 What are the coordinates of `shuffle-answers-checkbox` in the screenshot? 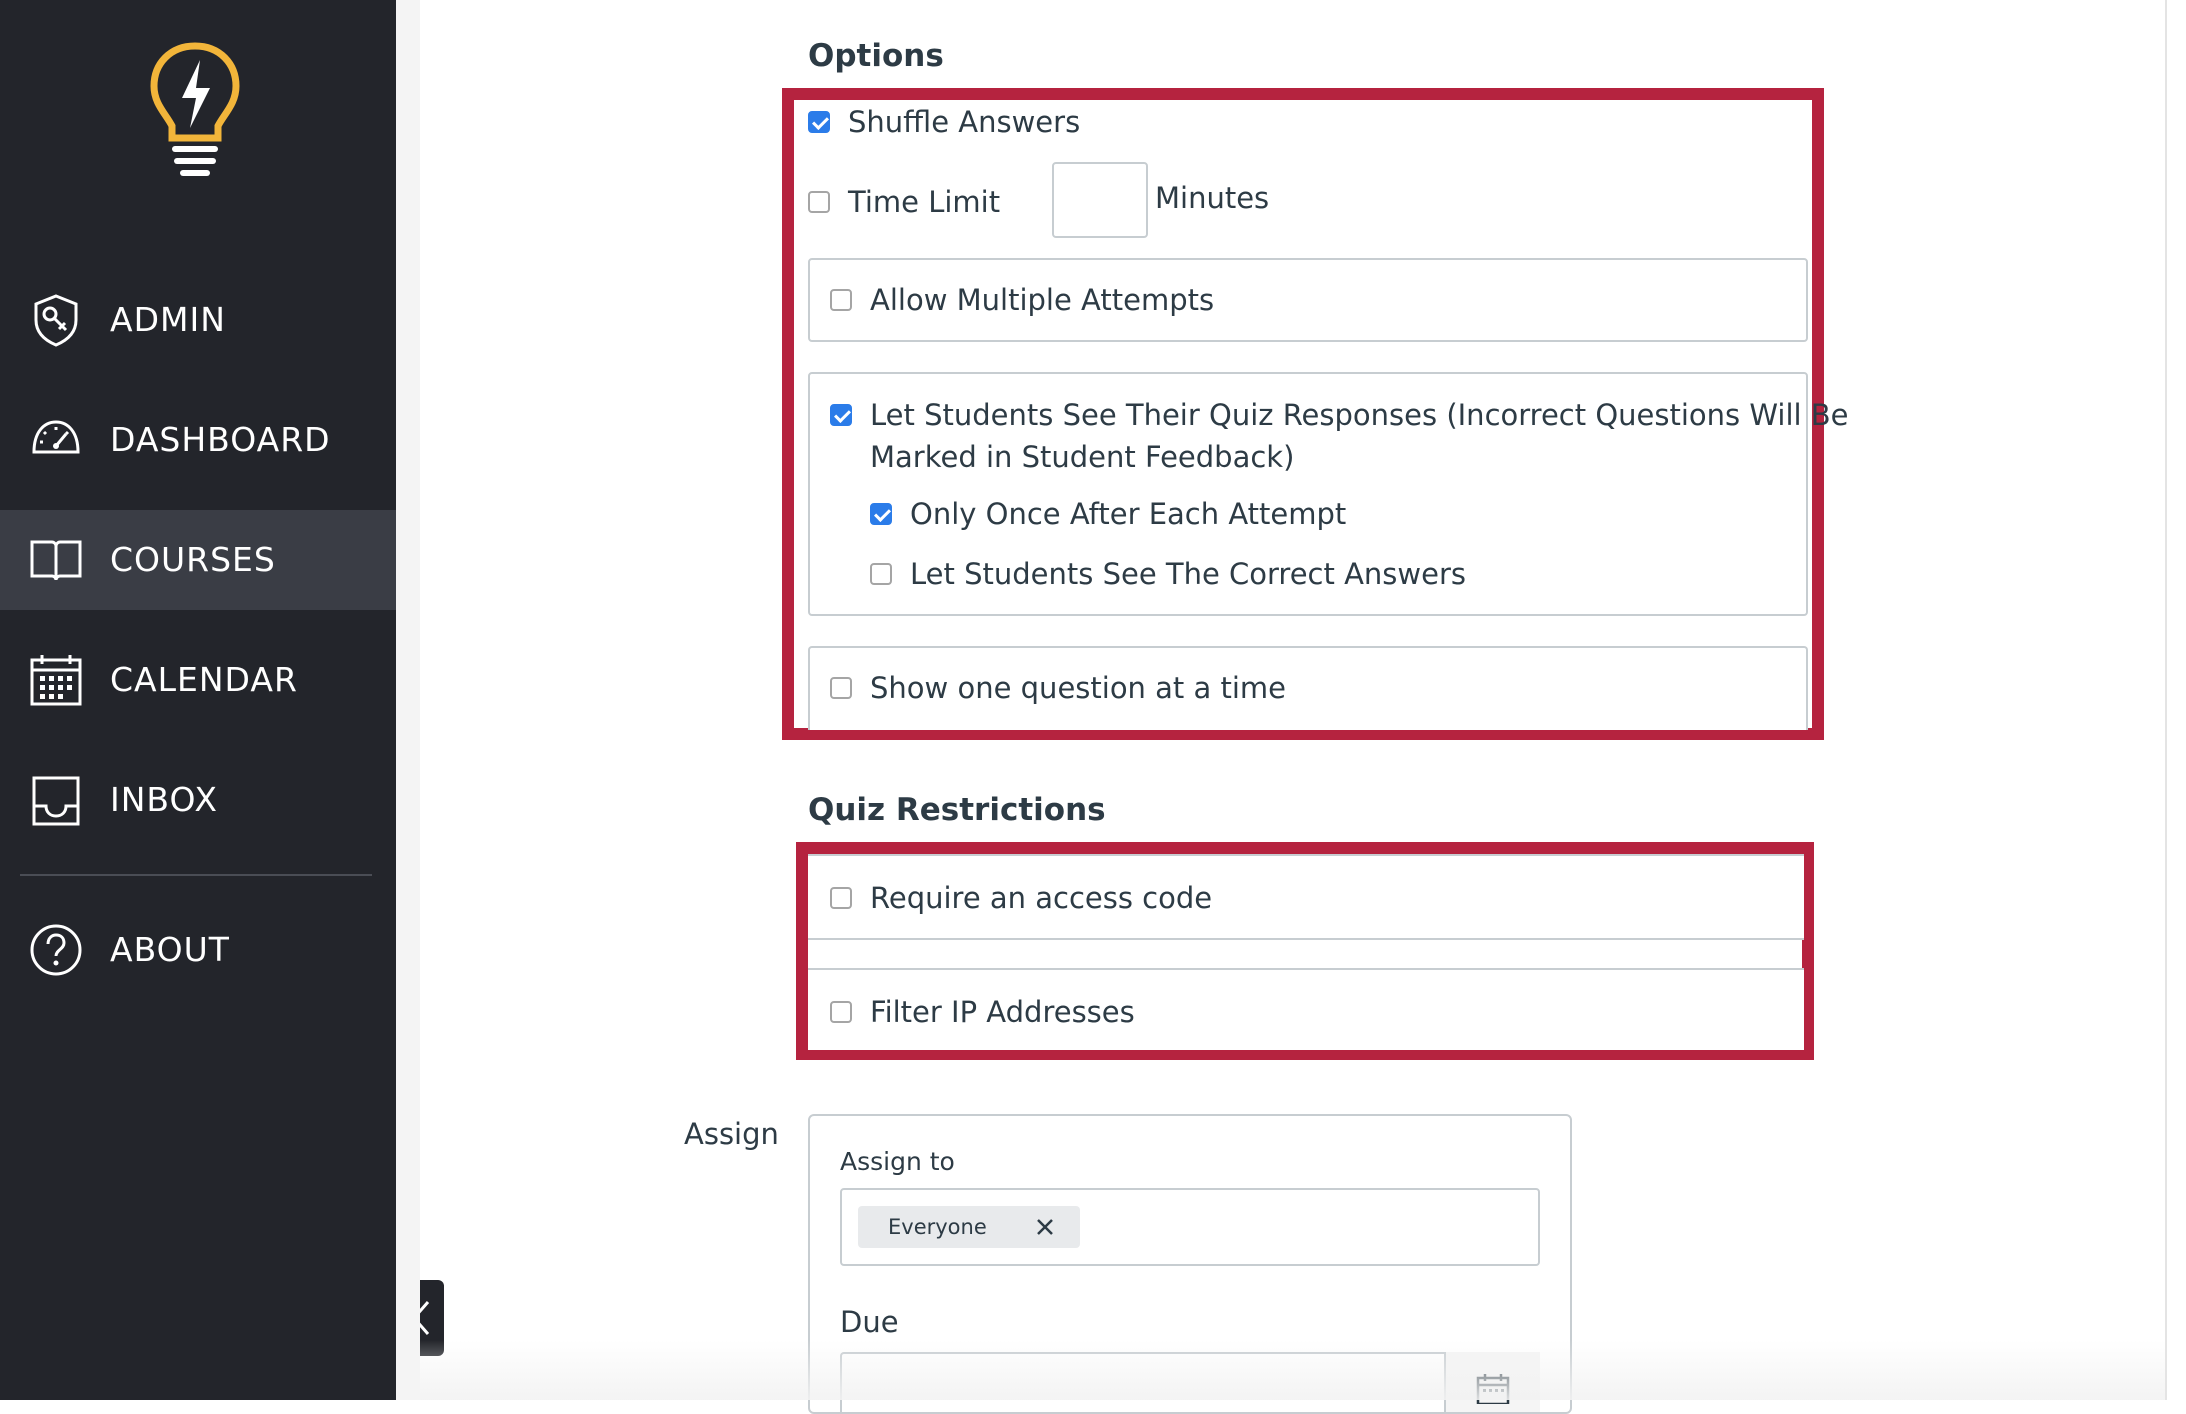 It's located at (819, 122).